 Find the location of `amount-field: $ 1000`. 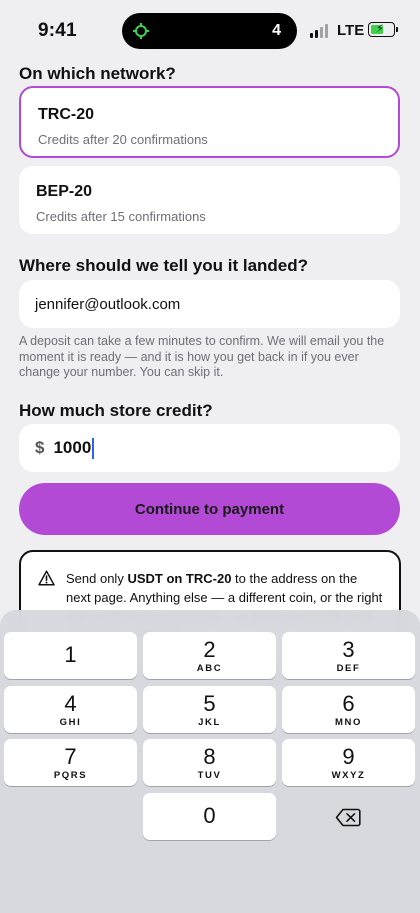

amount-field: $ 1000 is located at coordinates (209, 448).